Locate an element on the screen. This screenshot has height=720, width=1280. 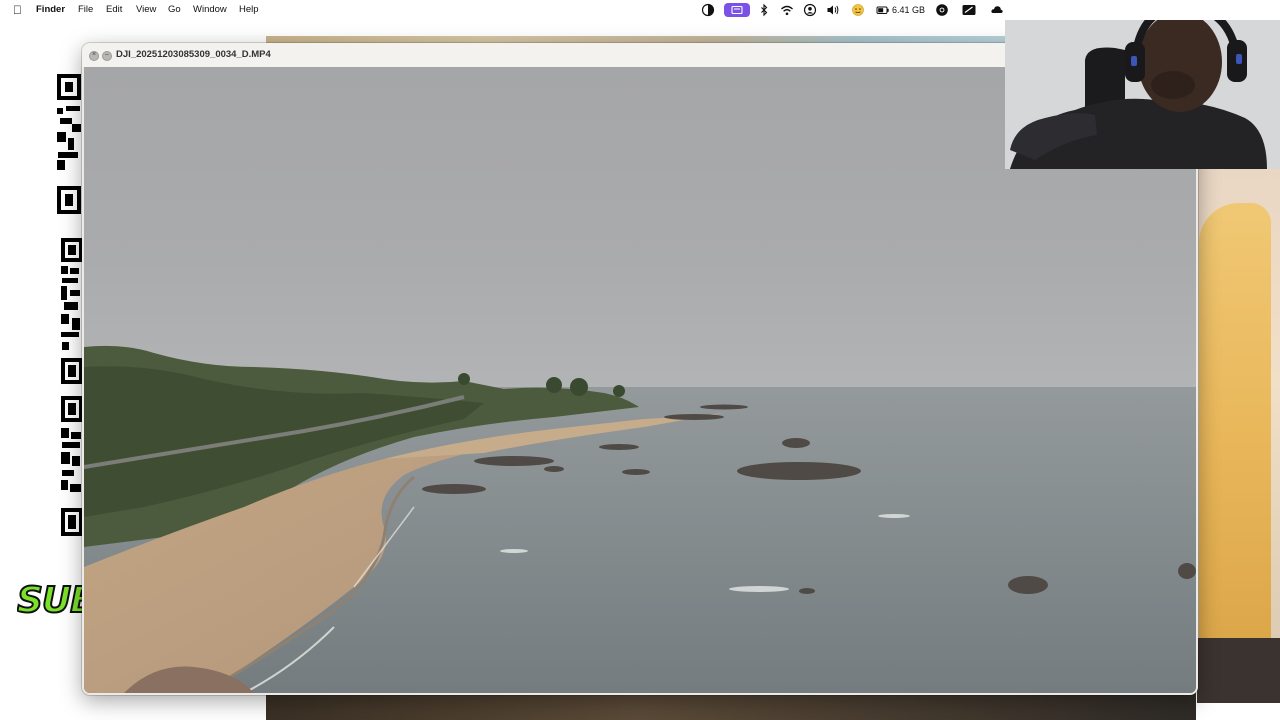
menu-file: File is located at coordinates (85, 10).